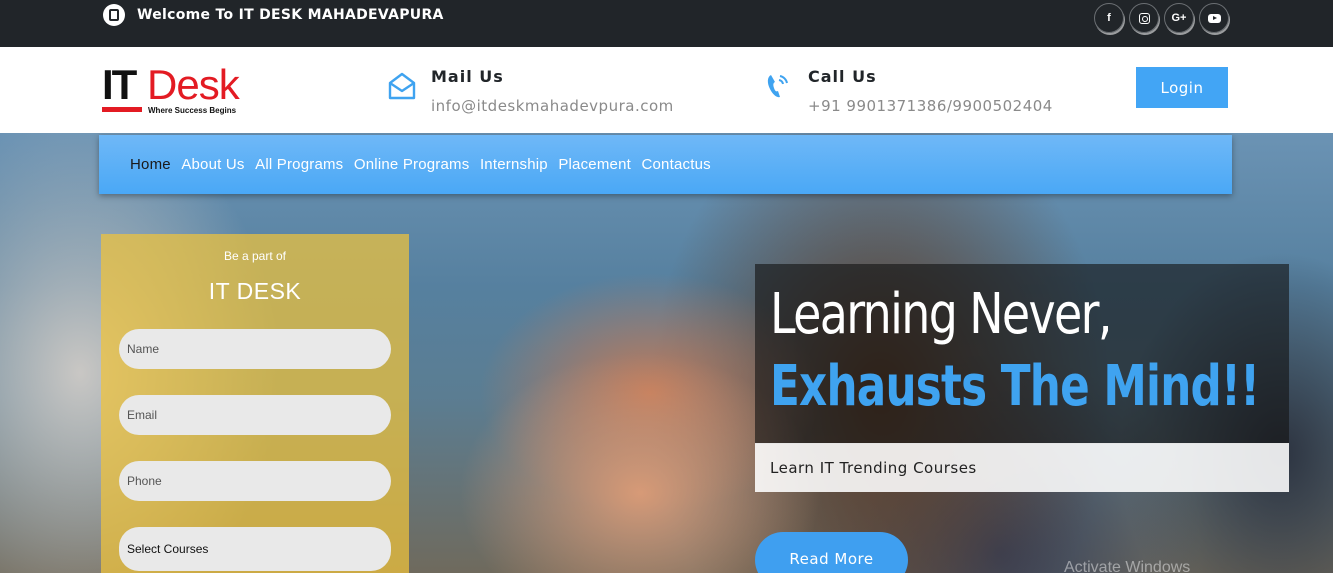 The width and height of the screenshot is (1333, 573). What do you see at coordinates (193, 84) in the screenshot?
I see `logo-desk: Desk` at bounding box center [193, 84].